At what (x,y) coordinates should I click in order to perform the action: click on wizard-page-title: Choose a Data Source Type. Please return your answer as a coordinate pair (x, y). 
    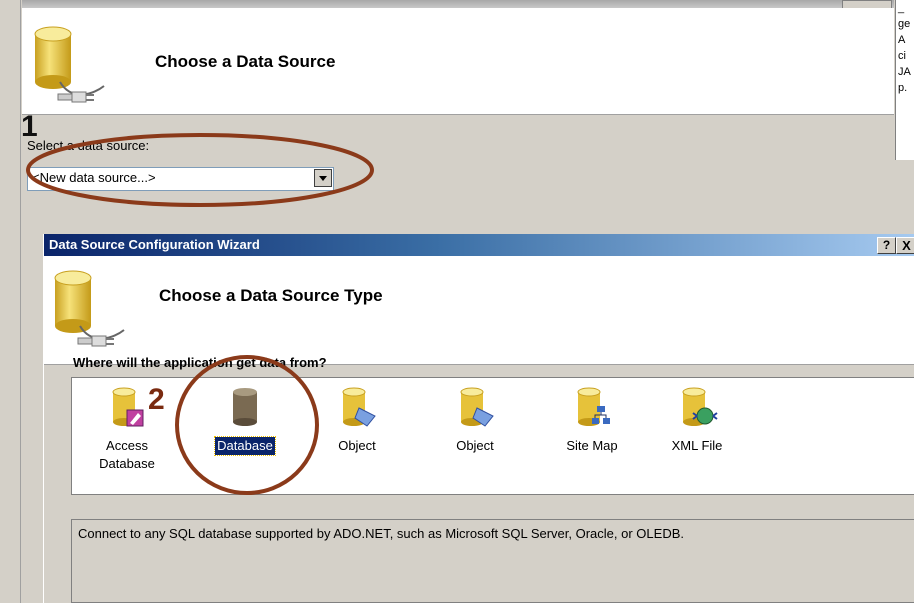
    Looking at the image, I should click on (271, 295).